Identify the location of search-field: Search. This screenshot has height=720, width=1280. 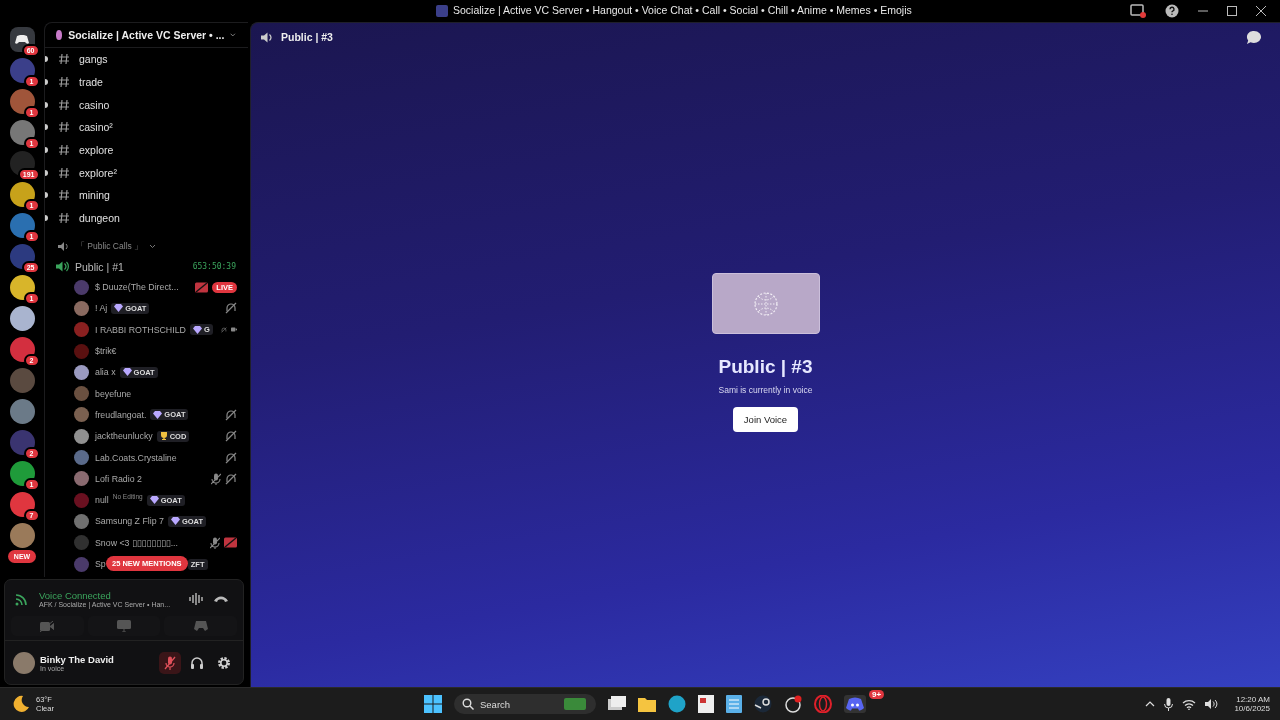
(525, 704).